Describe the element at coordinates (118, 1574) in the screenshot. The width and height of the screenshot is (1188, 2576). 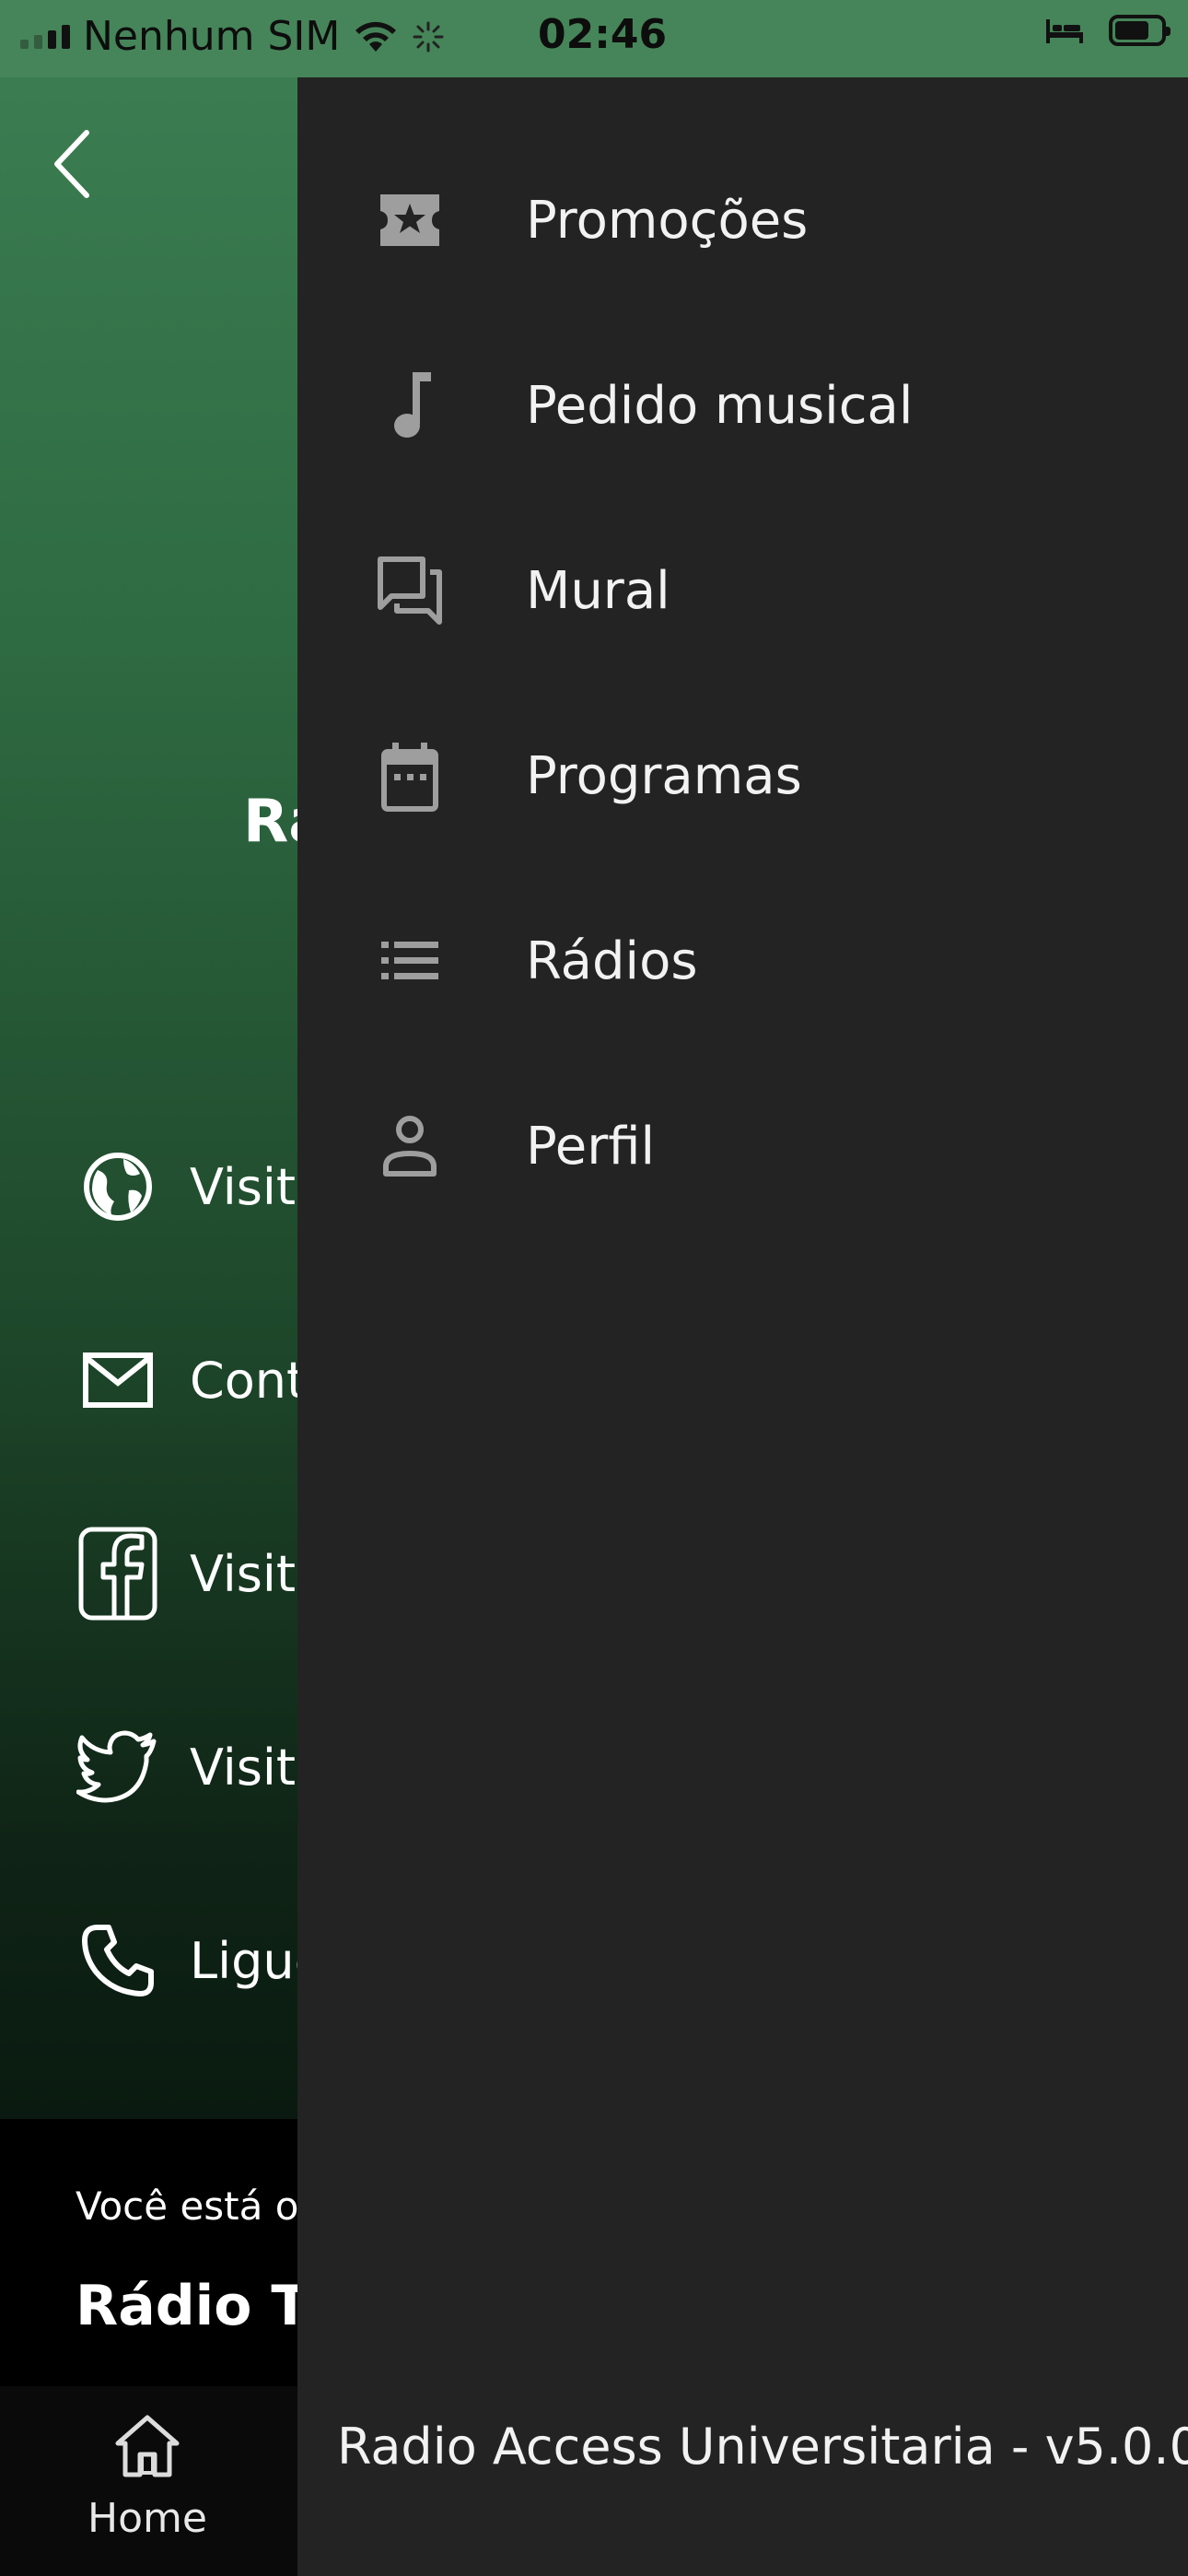
I see `facebook-icon` at that location.